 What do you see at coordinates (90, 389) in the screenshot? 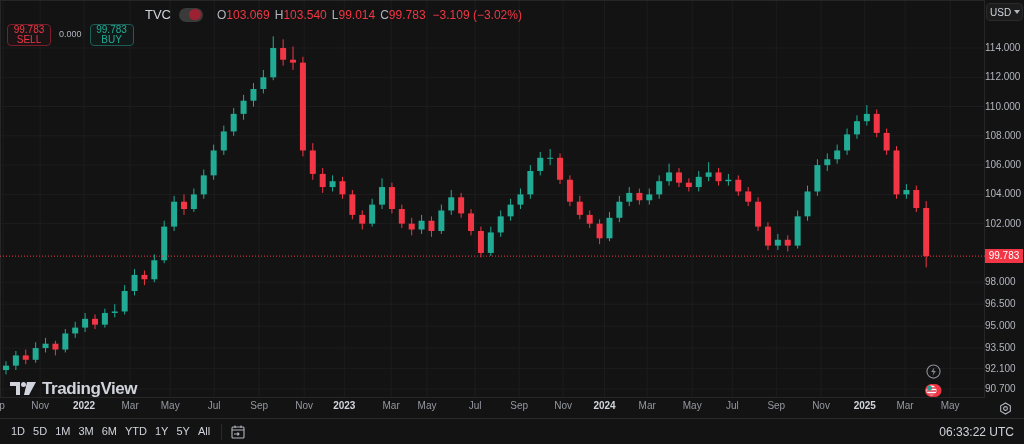
I see `brand-text: TradingView` at bounding box center [90, 389].